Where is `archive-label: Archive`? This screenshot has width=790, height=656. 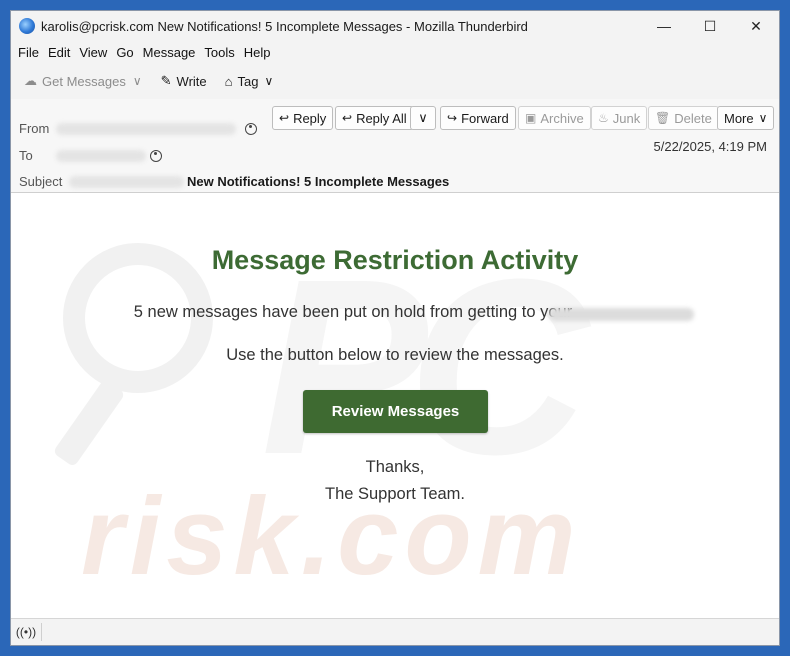 archive-label: Archive is located at coordinates (562, 118).